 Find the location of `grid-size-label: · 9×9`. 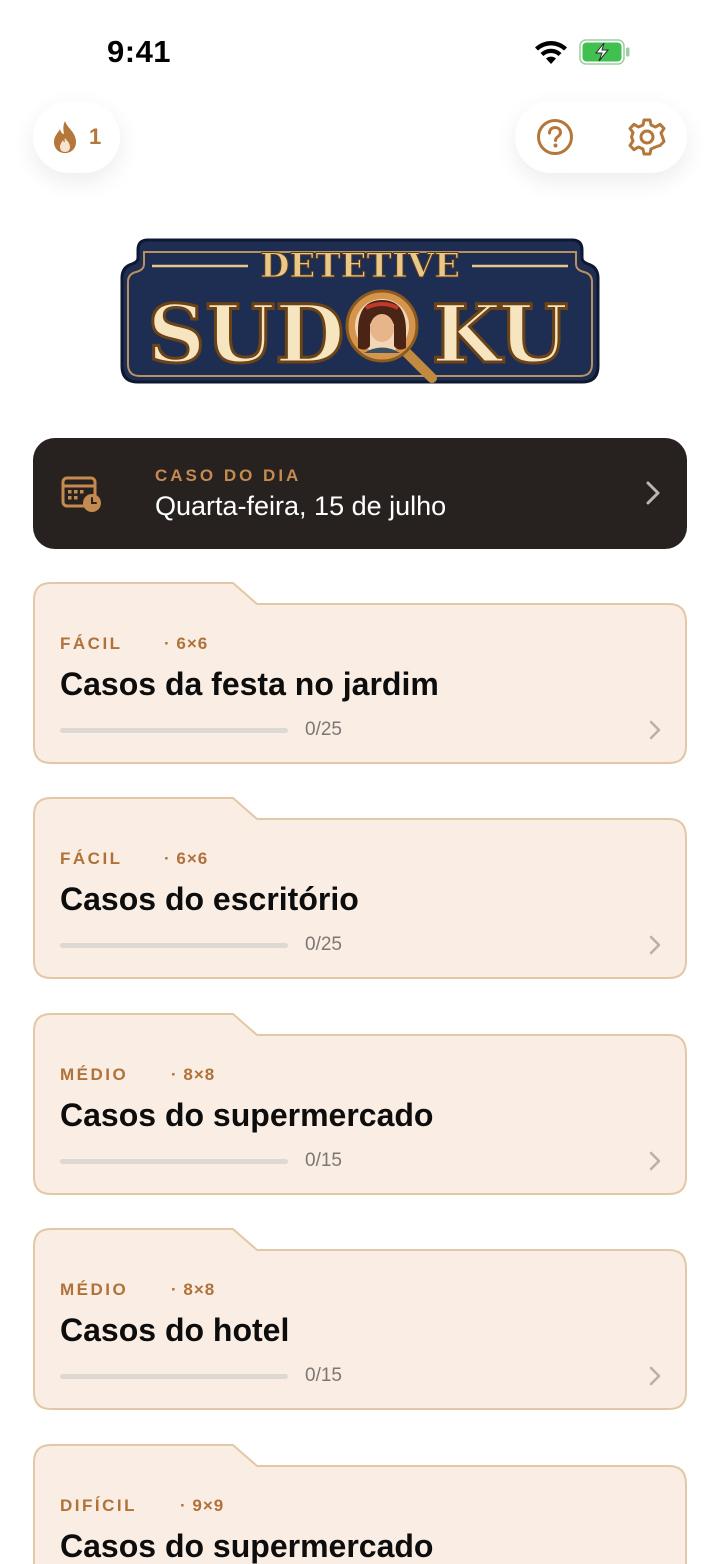

grid-size-label: · 9×9 is located at coordinates (202, 1505).